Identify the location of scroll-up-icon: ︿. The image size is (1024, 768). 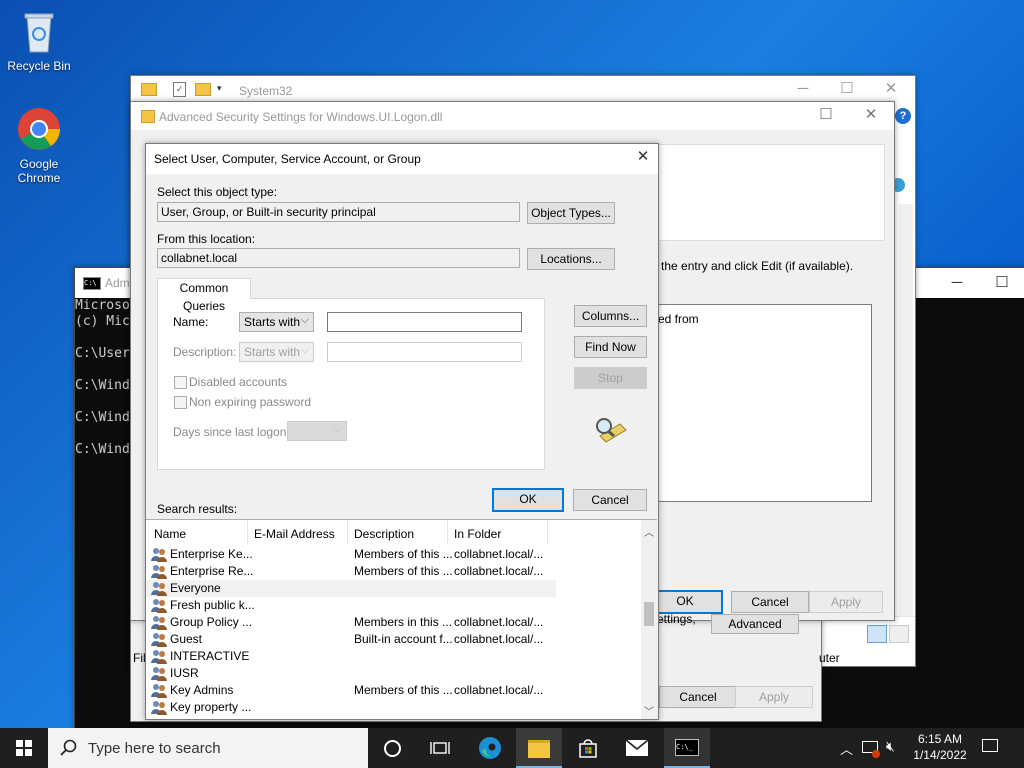
(649, 531).